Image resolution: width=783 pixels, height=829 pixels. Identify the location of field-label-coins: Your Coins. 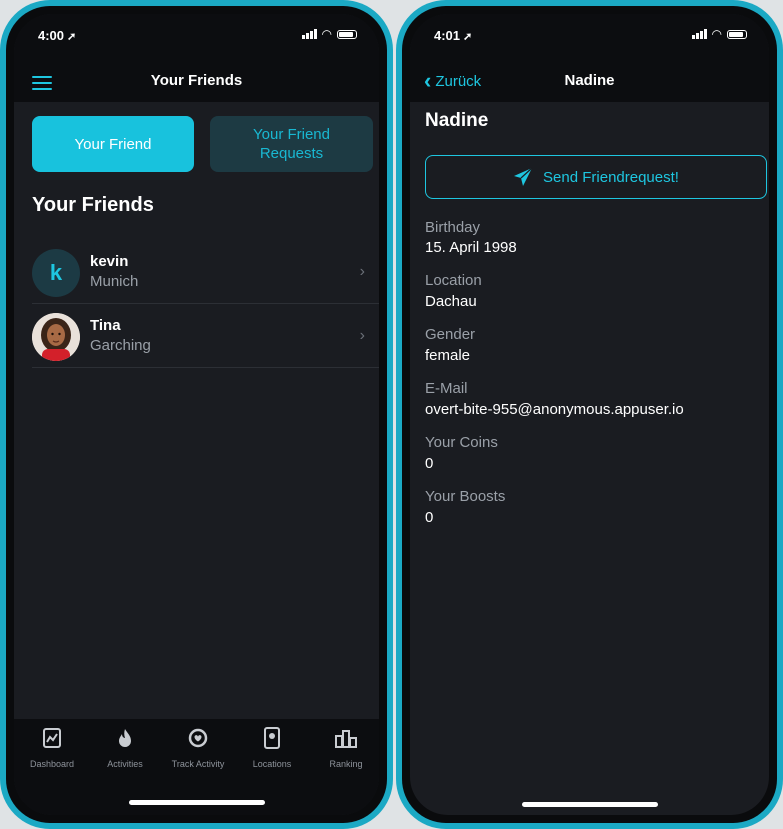
(461, 442).